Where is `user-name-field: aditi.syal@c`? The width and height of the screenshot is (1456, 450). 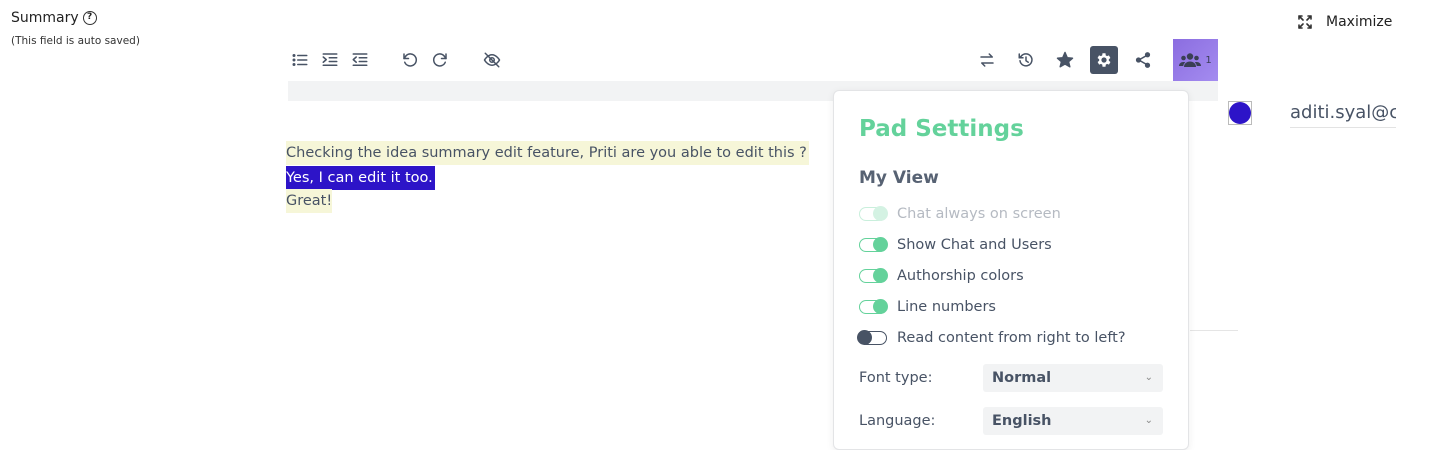
user-name-field: aditi.syal@c is located at coordinates (1343, 113).